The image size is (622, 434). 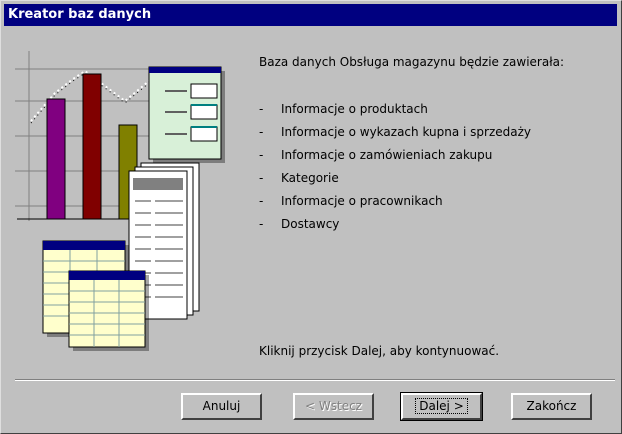 What do you see at coordinates (354, 109) in the screenshot?
I see `list-item-label: Informacje o produktach` at bounding box center [354, 109].